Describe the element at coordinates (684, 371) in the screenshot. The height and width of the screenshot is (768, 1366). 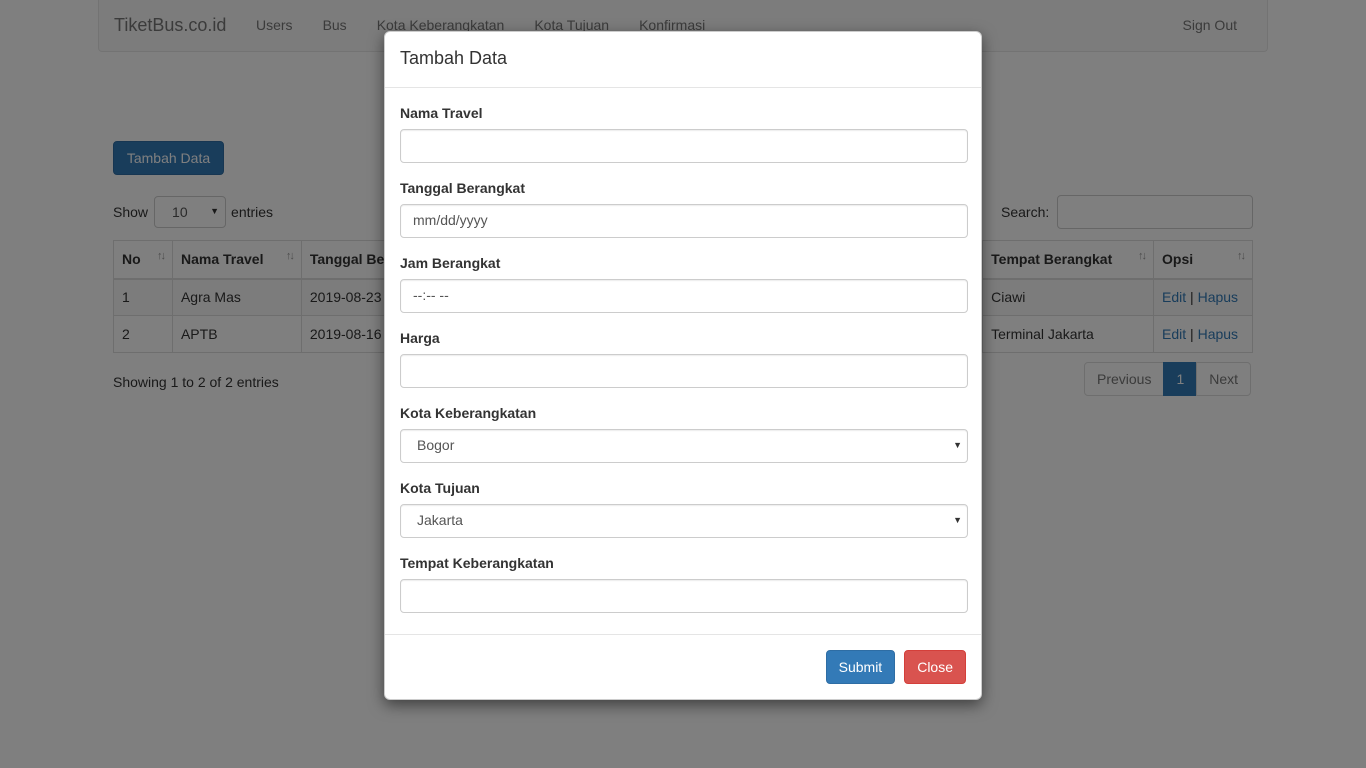
I see `harga-input` at that location.